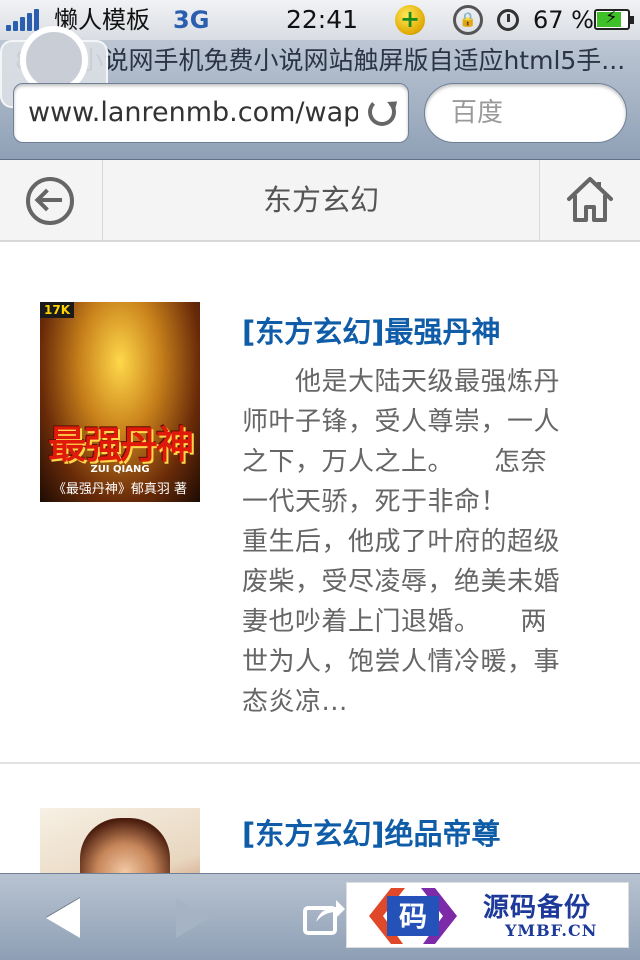 The height and width of the screenshot is (960, 640). I want to click on triangle-left-icon, so click(63, 918).